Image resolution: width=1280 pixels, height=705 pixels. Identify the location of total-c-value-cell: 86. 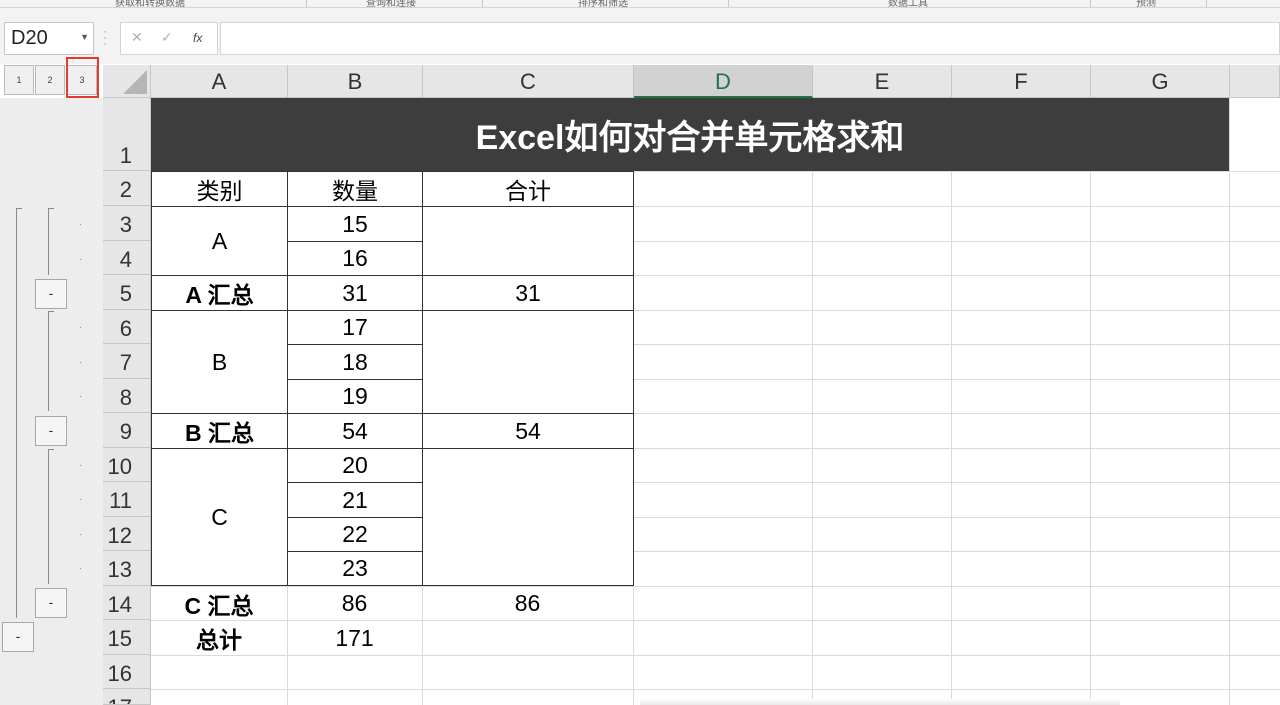
(527, 603).